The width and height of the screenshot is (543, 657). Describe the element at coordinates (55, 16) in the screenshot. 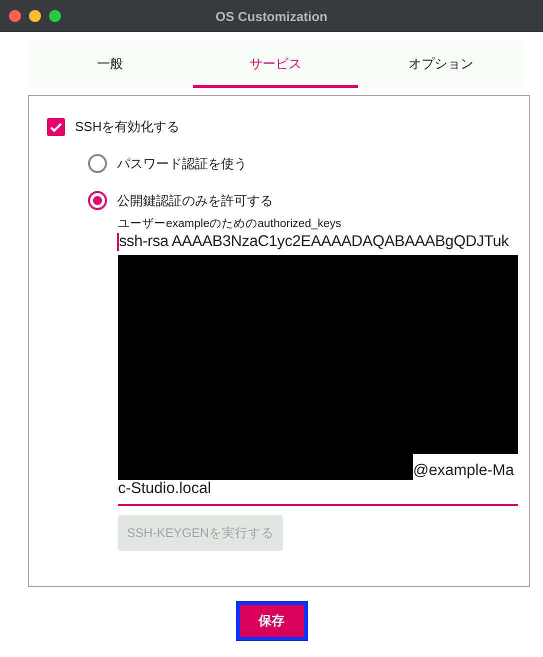

I see `zoom-button` at that location.